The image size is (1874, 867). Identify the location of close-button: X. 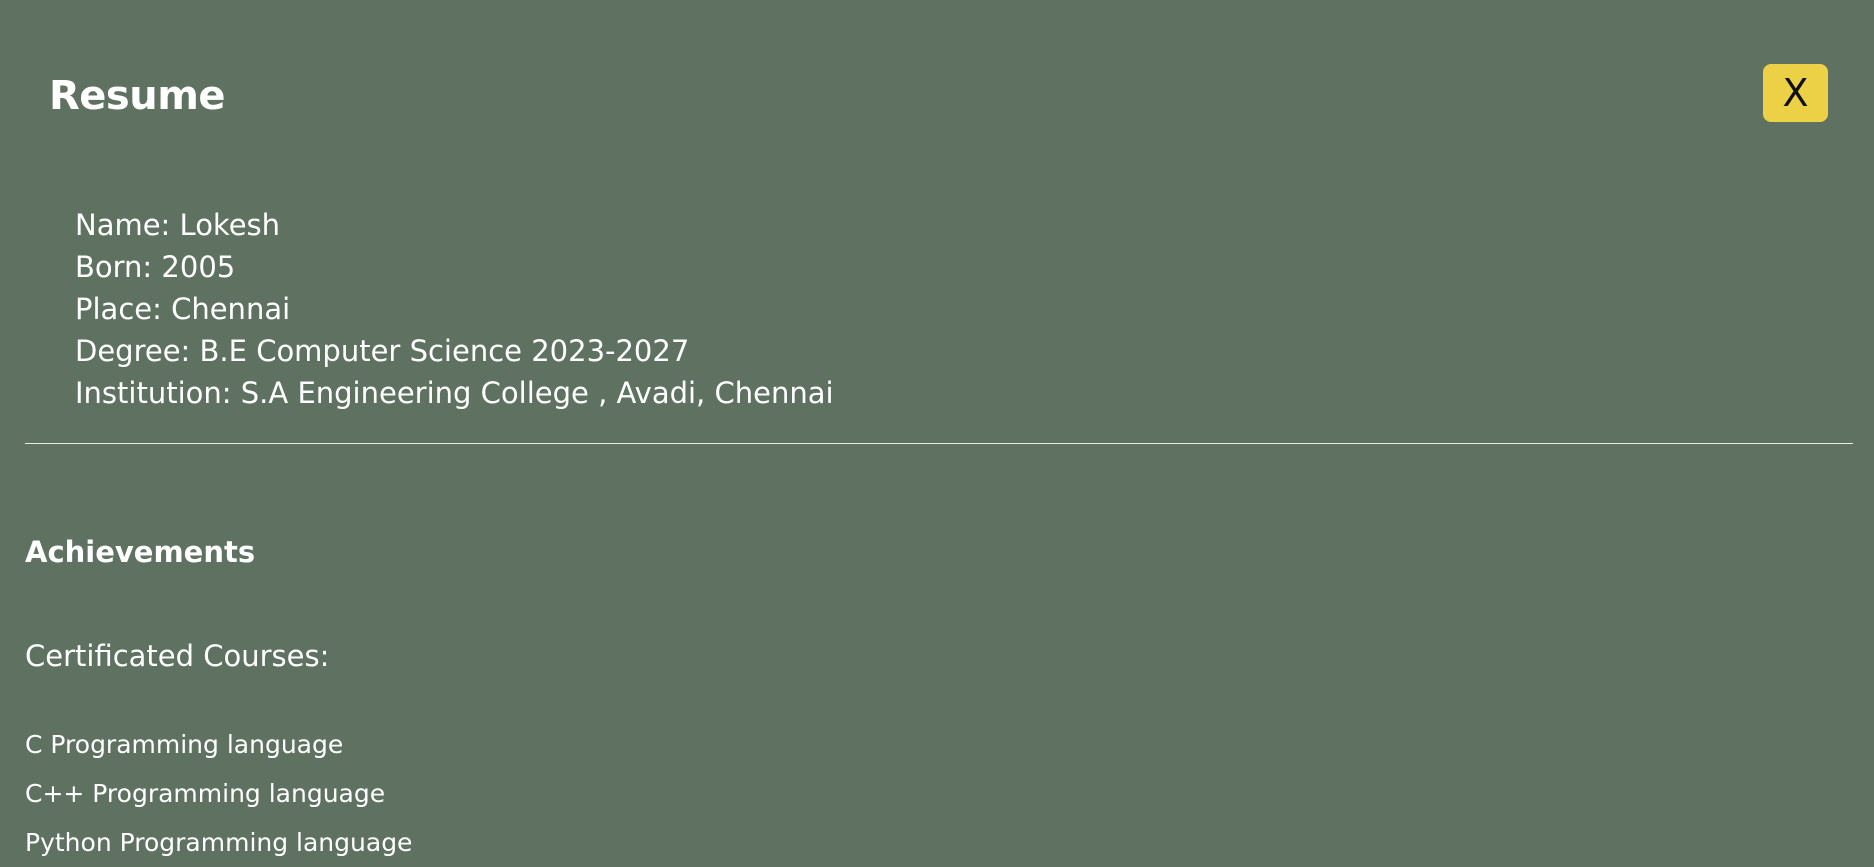
(1795, 93).